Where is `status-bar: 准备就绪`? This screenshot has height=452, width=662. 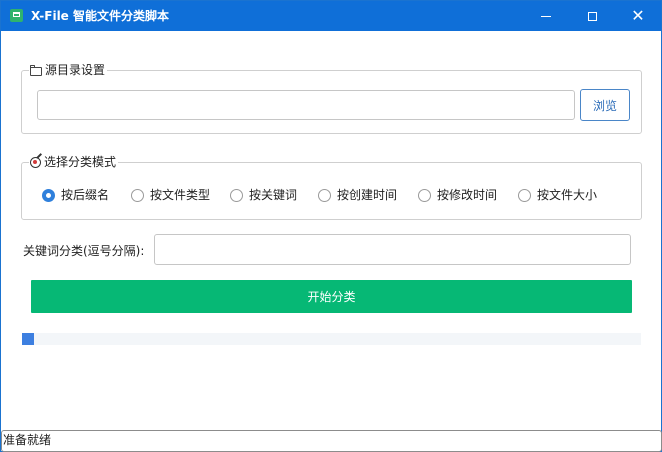 status-bar: 准备就绪 is located at coordinates (331, 441).